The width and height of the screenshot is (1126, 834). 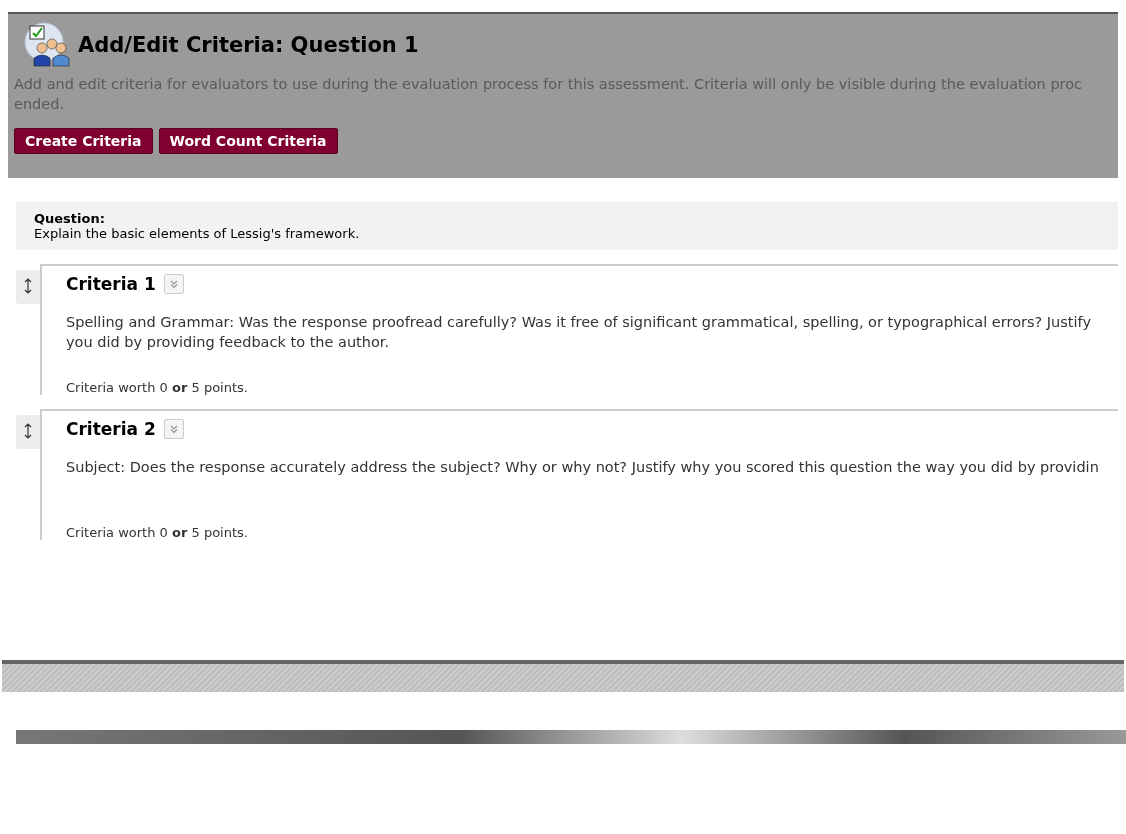 I want to click on action-button: Create Criteria, so click(x=83, y=141).